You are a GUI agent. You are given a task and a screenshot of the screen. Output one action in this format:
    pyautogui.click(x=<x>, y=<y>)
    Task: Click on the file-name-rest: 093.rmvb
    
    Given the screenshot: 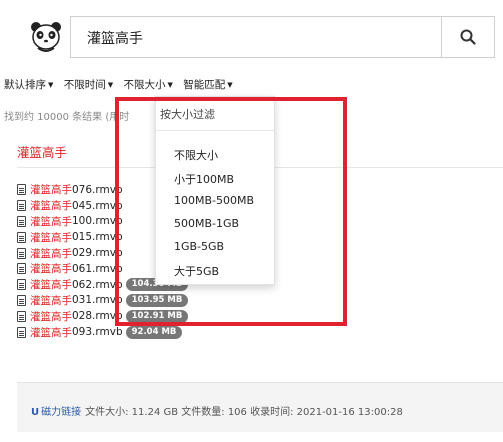 What is the action you would take?
    pyautogui.click(x=97, y=332)
    